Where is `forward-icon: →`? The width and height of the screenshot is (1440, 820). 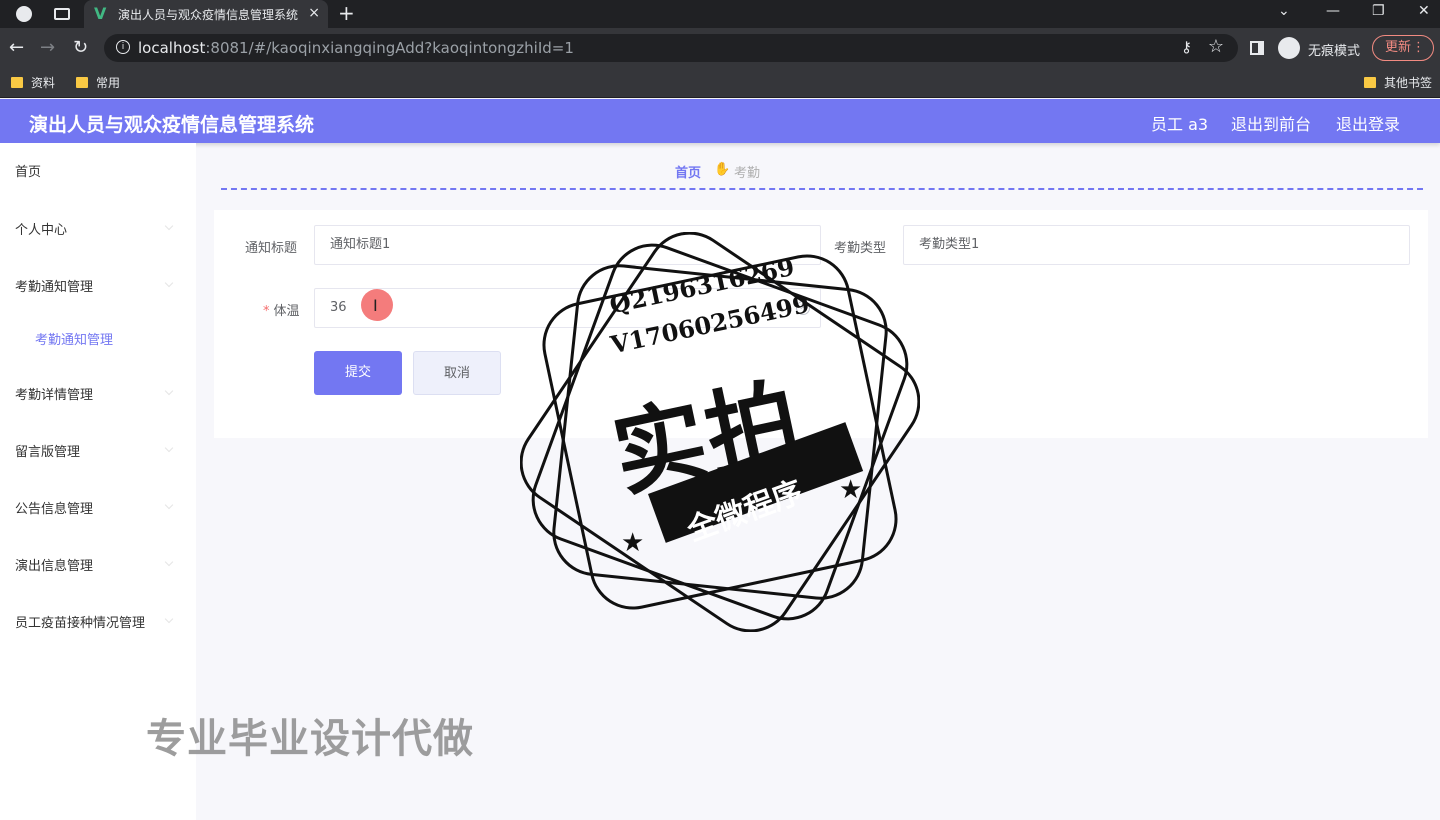 forward-icon: → is located at coordinates (47, 47).